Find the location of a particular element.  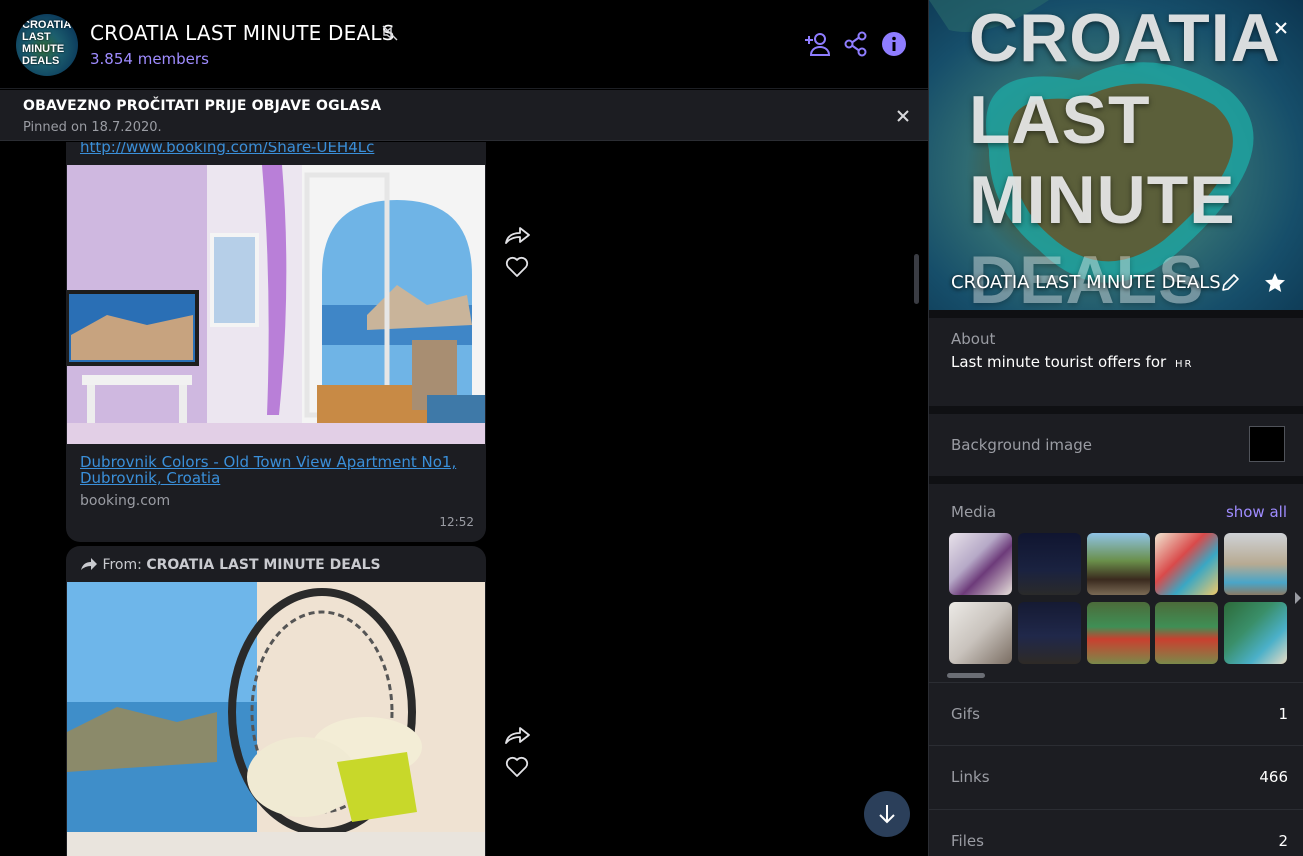

media-label: Media is located at coordinates (974, 512).